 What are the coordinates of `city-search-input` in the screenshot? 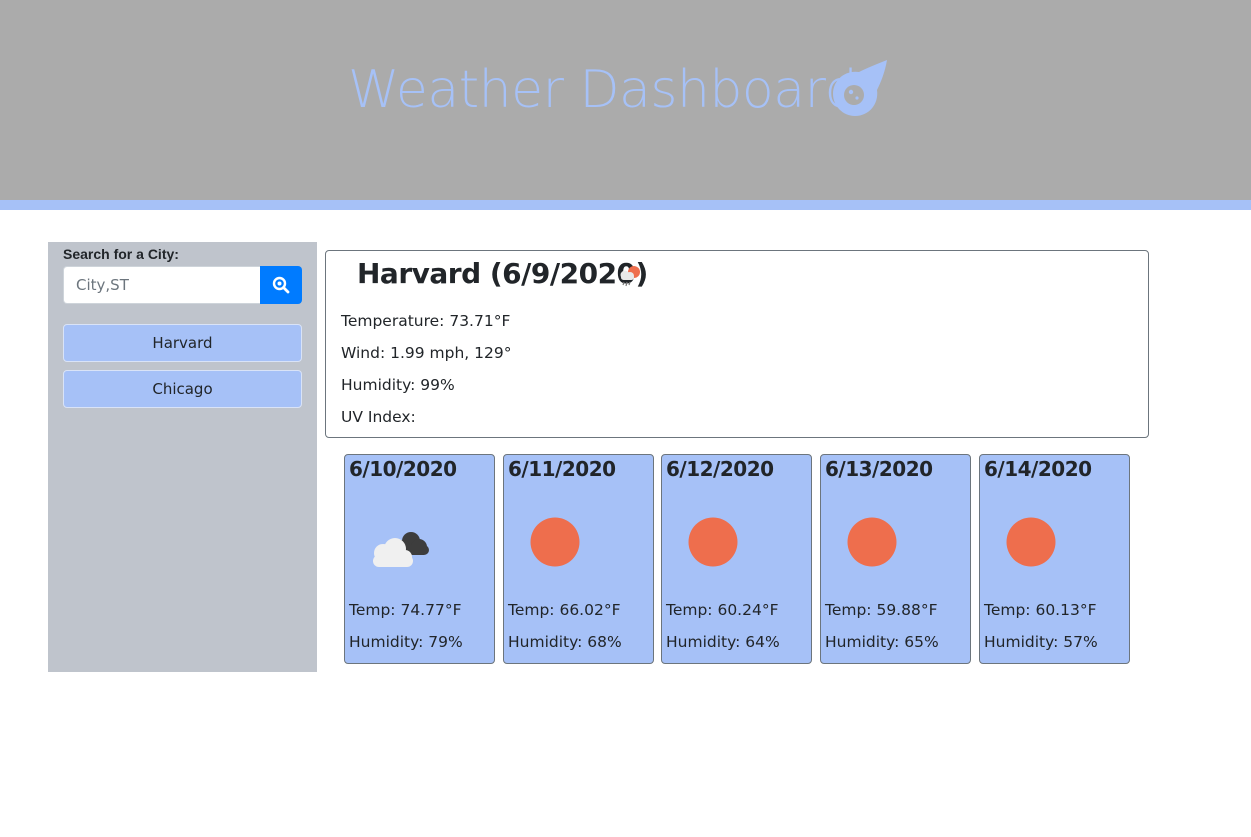 It's located at (162, 285).